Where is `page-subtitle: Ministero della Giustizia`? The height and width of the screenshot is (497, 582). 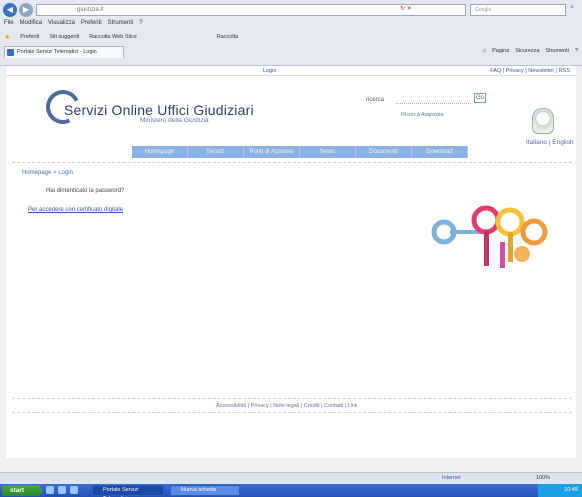 page-subtitle: Ministero della Giustizia is located at coordinates (174, 120).